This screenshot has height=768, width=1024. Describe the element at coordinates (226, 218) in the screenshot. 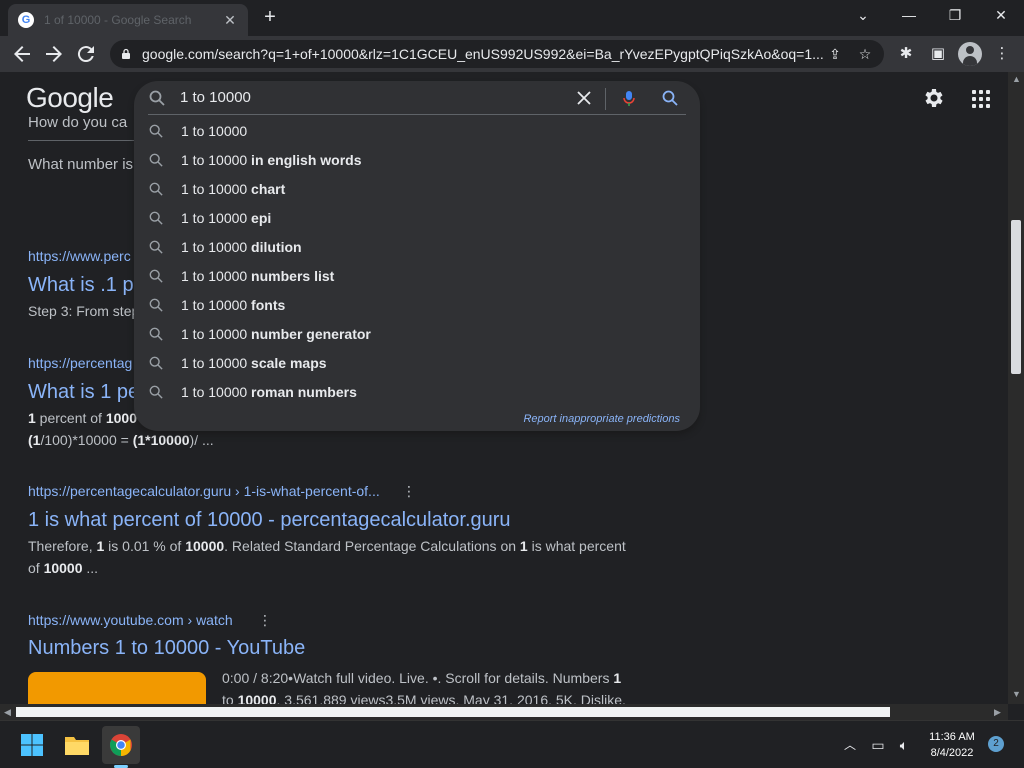

I see `suggestion-text: 1 to 10000 epi` at that location.